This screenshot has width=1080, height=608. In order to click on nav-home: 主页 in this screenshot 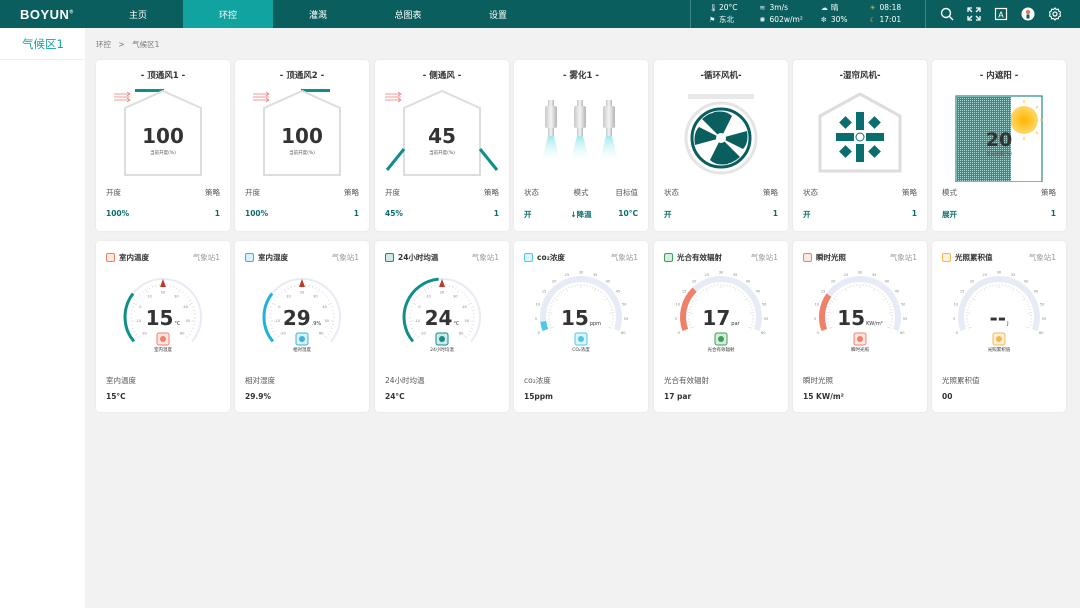, I will do `click(138, 14)`.